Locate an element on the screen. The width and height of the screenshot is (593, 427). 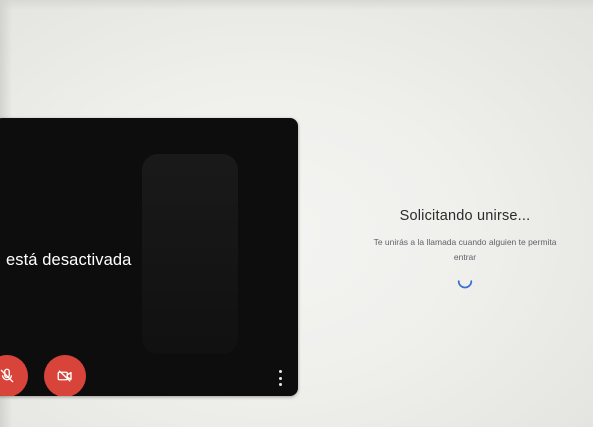
videocam-off-icon is located at coordinates (64, 376).